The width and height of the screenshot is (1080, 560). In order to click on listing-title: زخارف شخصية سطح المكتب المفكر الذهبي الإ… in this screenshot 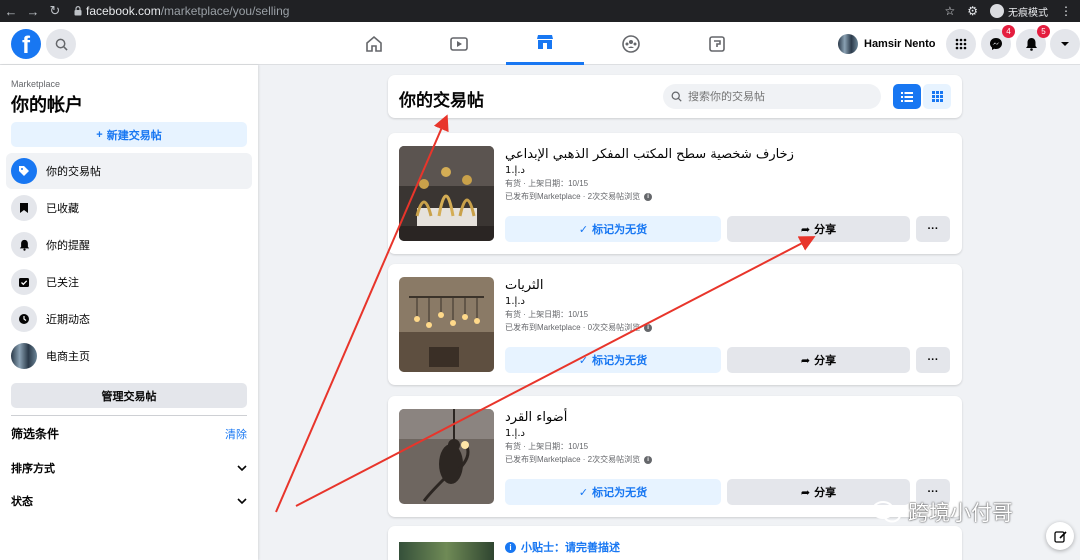, I will do `click(649, 154)`.